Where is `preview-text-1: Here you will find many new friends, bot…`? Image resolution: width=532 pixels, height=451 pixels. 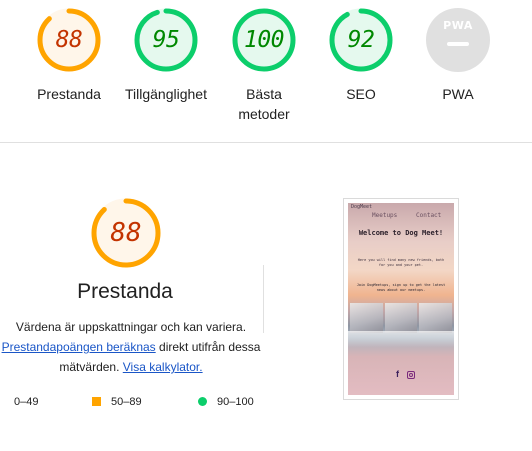 preview-text-1: Here you will find many new friends, bot… is located at coordinates (401, 262).